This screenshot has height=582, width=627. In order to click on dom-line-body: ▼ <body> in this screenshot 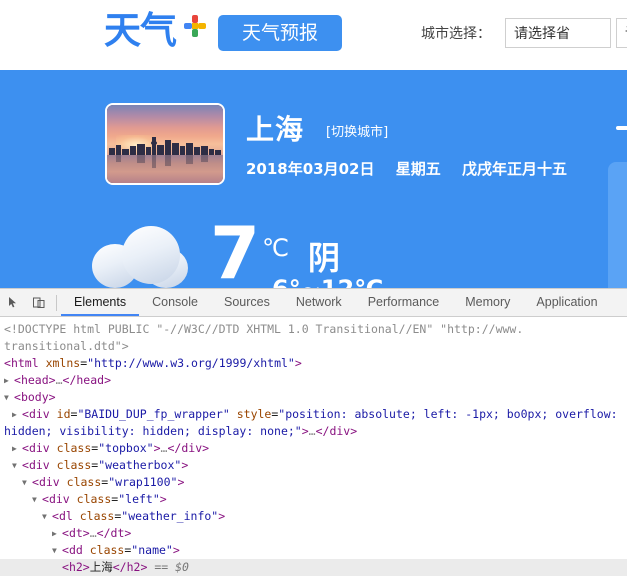, I will do `click(313, 397)`.